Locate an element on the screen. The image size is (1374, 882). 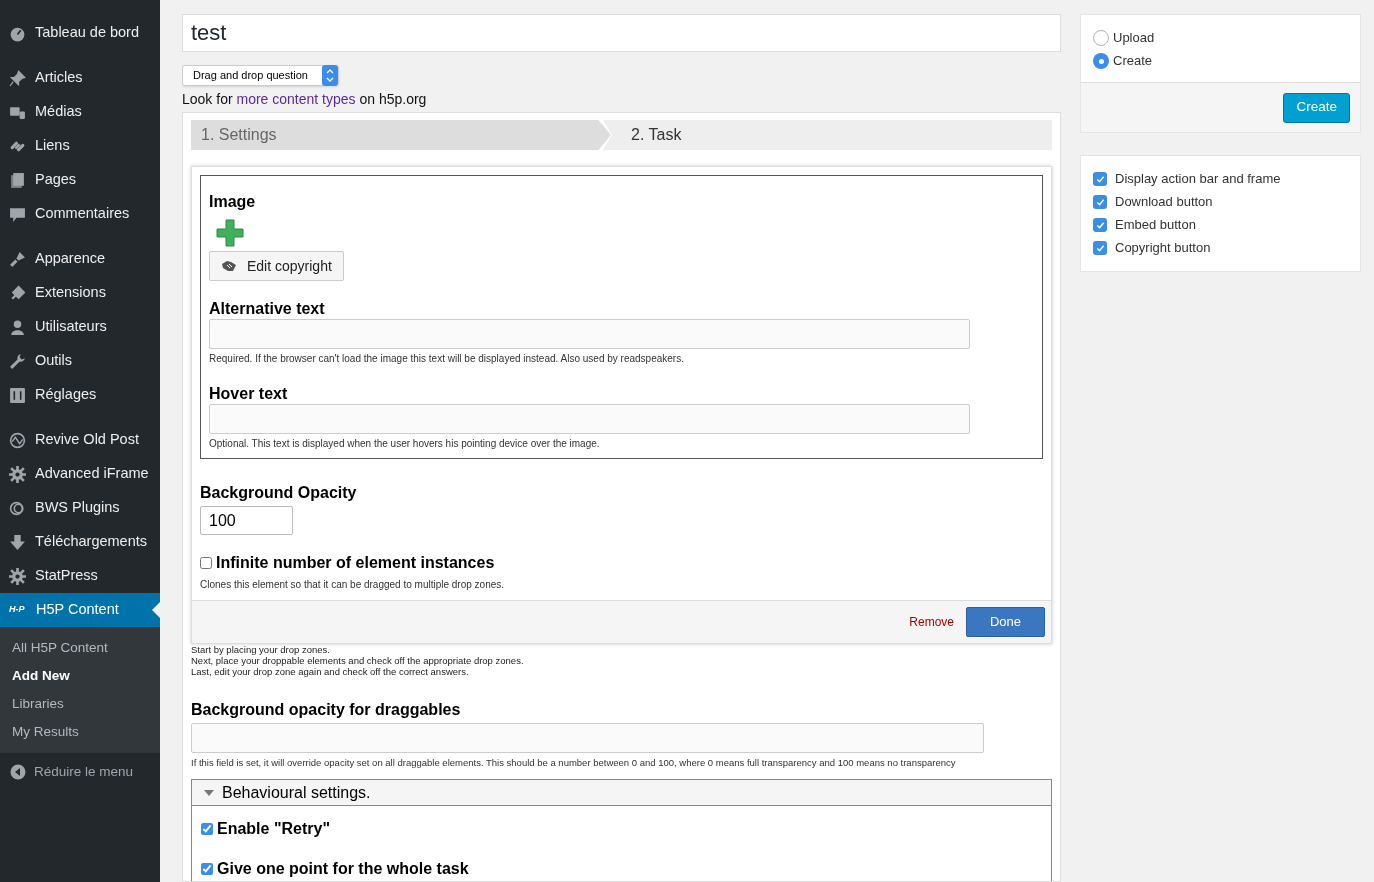
sidebar-item: Apparence is located at coordinates (80, 259).